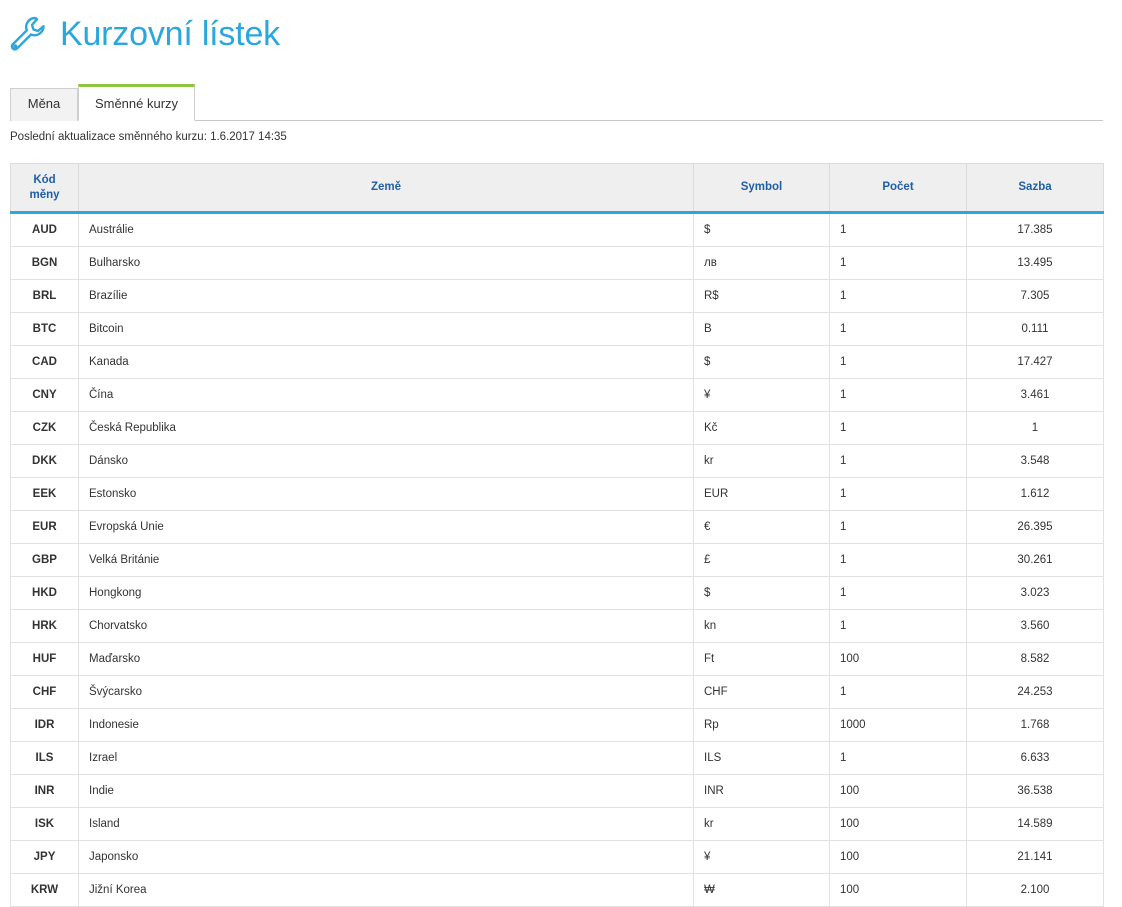 Image resolution: width=1122 pixels, height=907 pixels. What do you see at coordinates (761, 626) in the screenshot?
I see `cell-symbol: kn` at bounding box center [761, 626].